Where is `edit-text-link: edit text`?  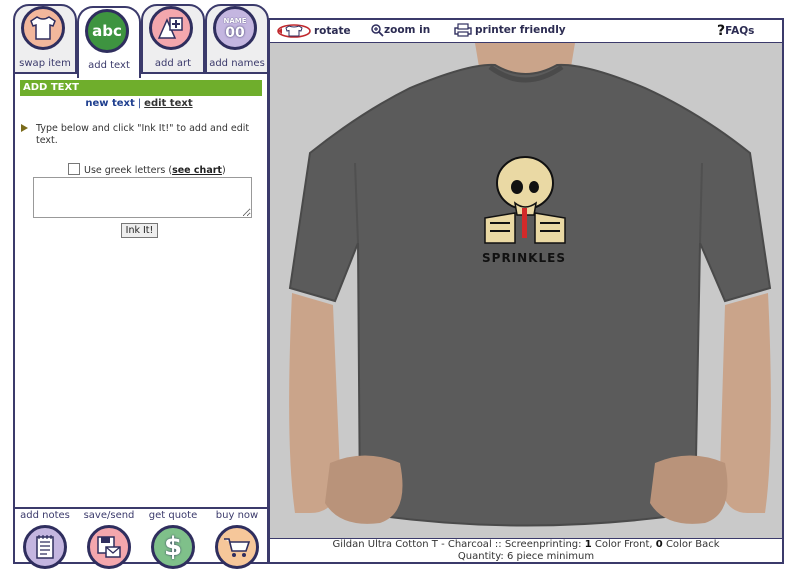
edit-text-link: edit text is located at coordinates (168, 103).